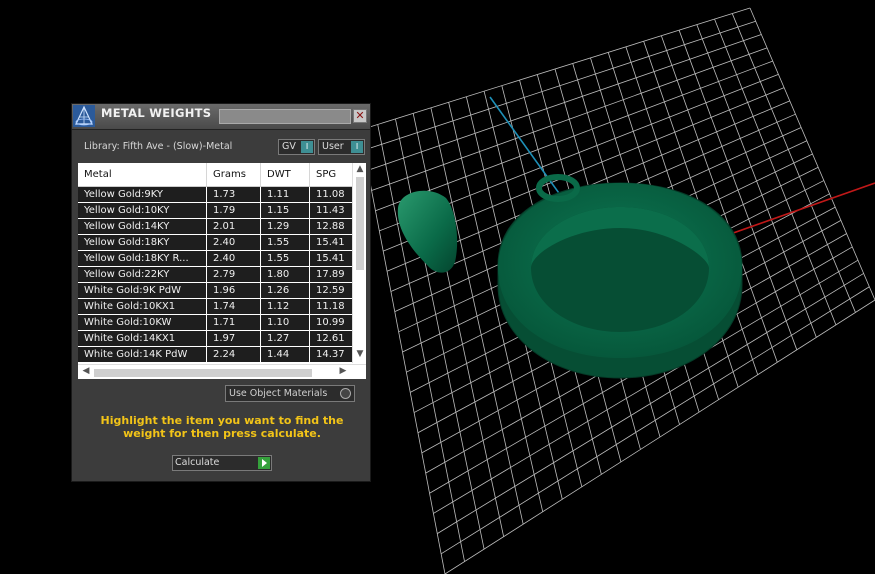  I want to click on use-object-materials-label: Use Object Materials, so click(278, 393).